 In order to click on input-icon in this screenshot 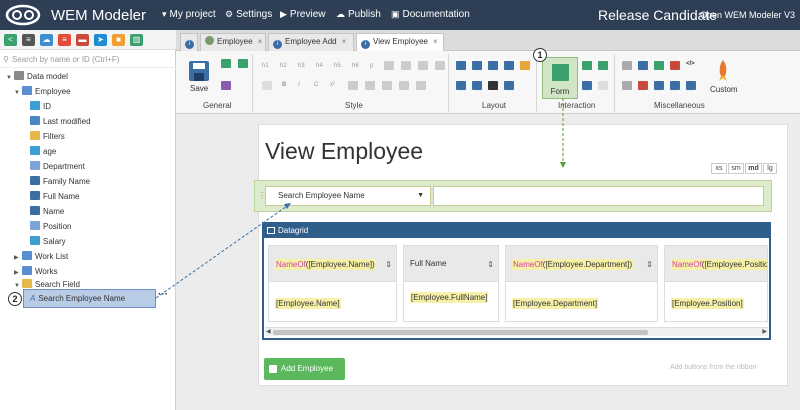, I will do `click(587, 85)`.